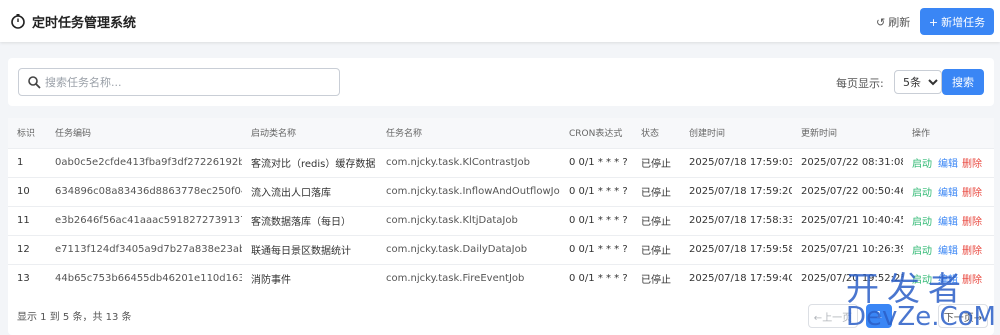 This screenshot has height=335, width=1000. Describe the element at coordinates (963, 22) in the screenshot. I see `add-task-label: 新增任务` at that location.